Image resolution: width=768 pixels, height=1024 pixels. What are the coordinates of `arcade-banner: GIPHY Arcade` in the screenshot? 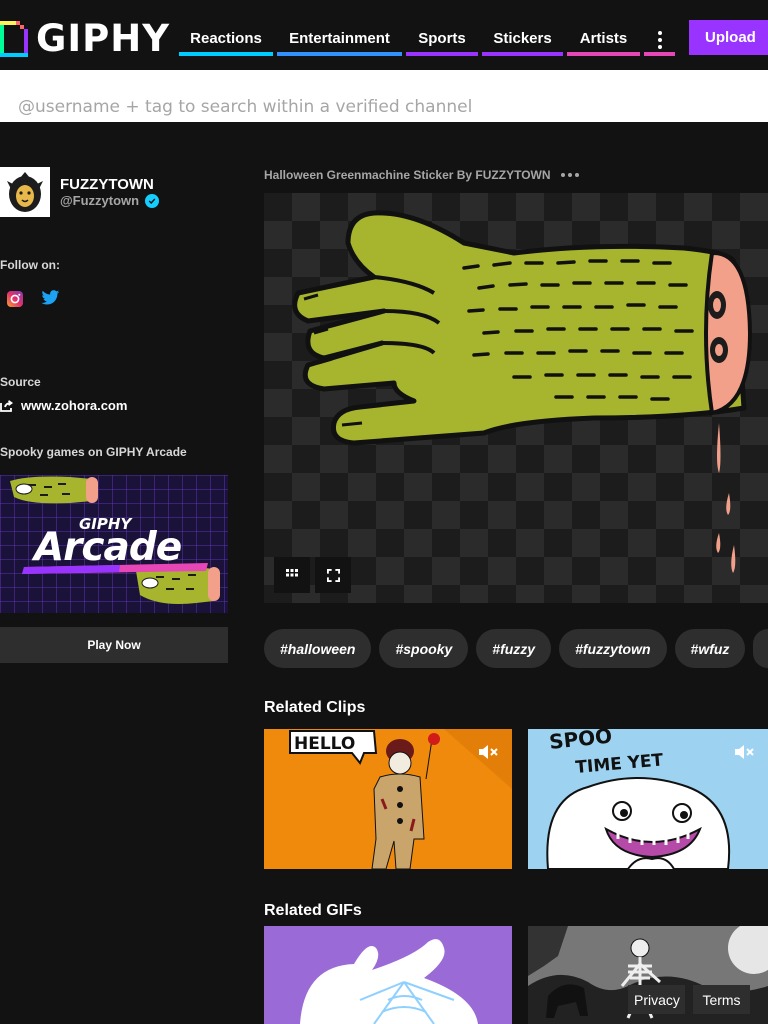 It's located at (114, 544).